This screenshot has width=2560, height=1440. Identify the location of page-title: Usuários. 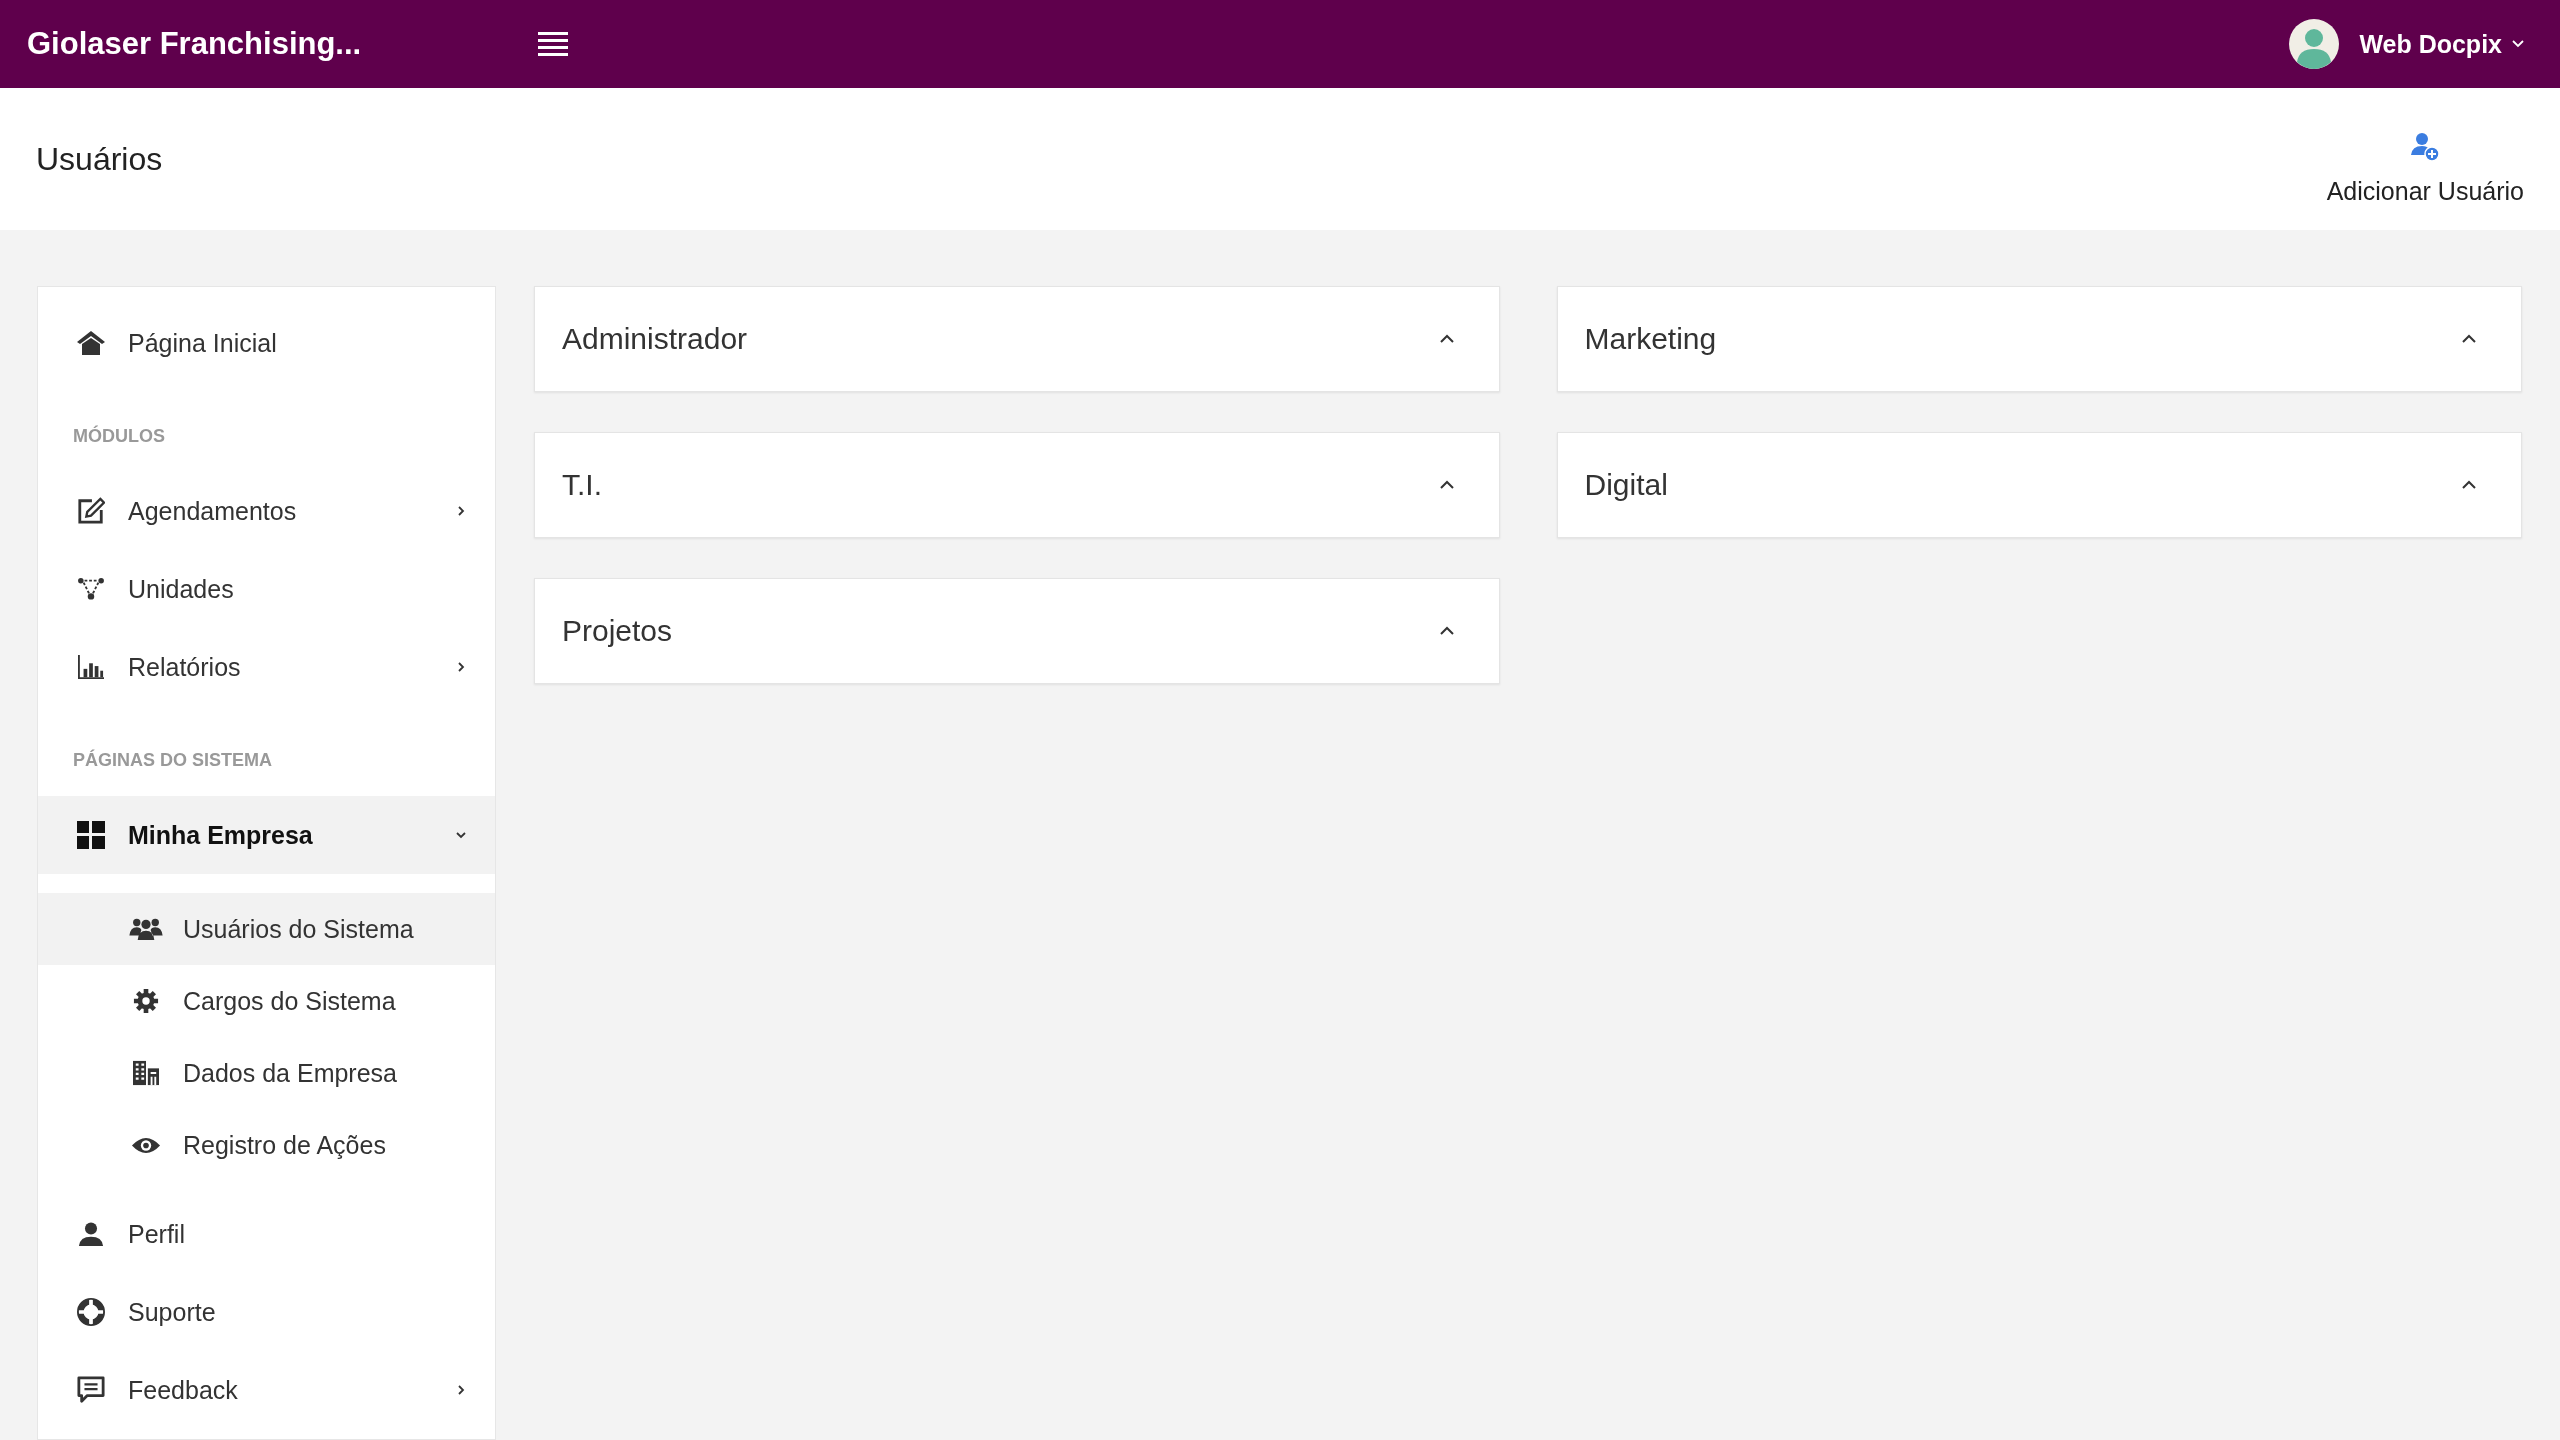
(99, 159).